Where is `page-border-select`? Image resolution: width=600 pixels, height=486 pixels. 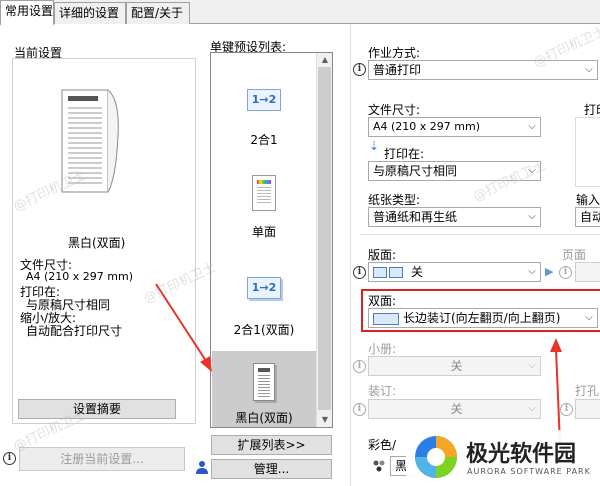 page-border-select is located at coordinates (587, 272).